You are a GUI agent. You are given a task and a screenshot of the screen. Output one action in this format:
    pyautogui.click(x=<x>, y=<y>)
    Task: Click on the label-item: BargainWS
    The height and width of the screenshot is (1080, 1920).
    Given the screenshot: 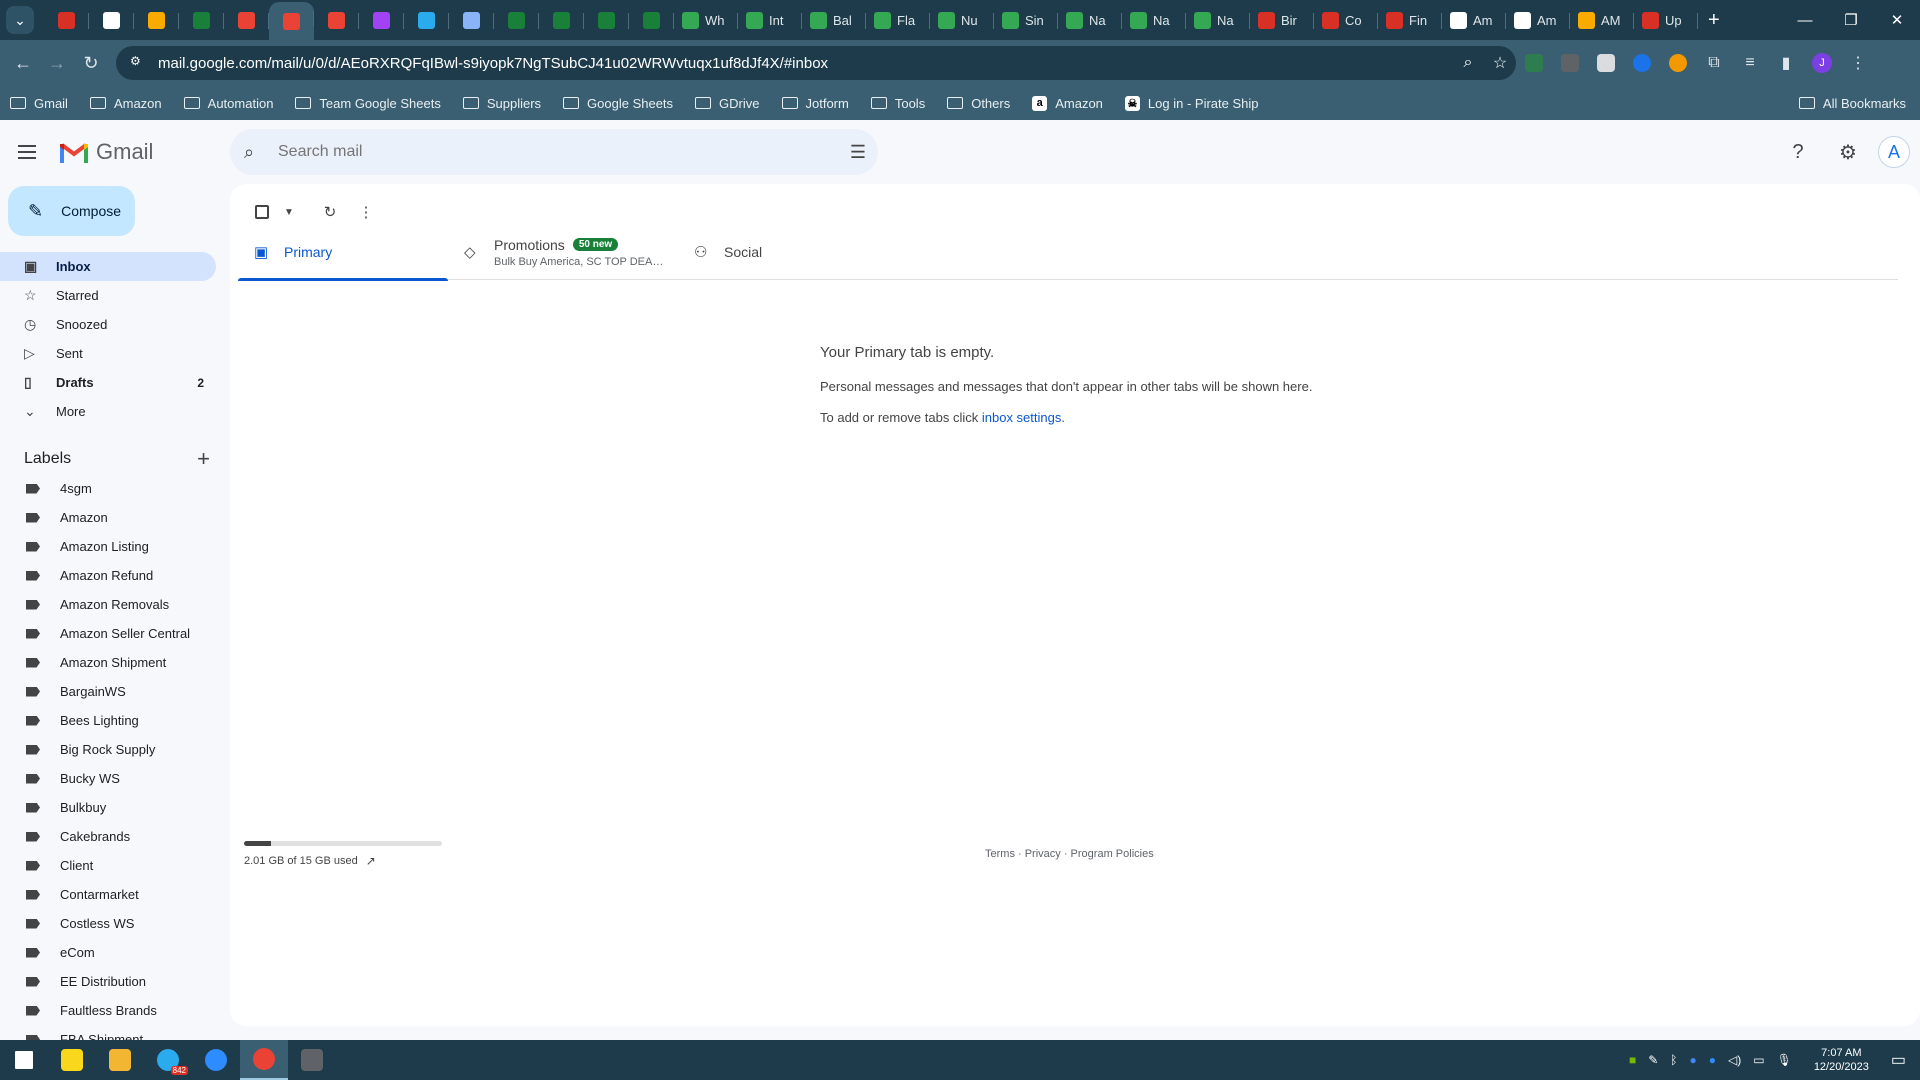 What is the action you would take?
    pyautogui.click(x=108, y=691)
    